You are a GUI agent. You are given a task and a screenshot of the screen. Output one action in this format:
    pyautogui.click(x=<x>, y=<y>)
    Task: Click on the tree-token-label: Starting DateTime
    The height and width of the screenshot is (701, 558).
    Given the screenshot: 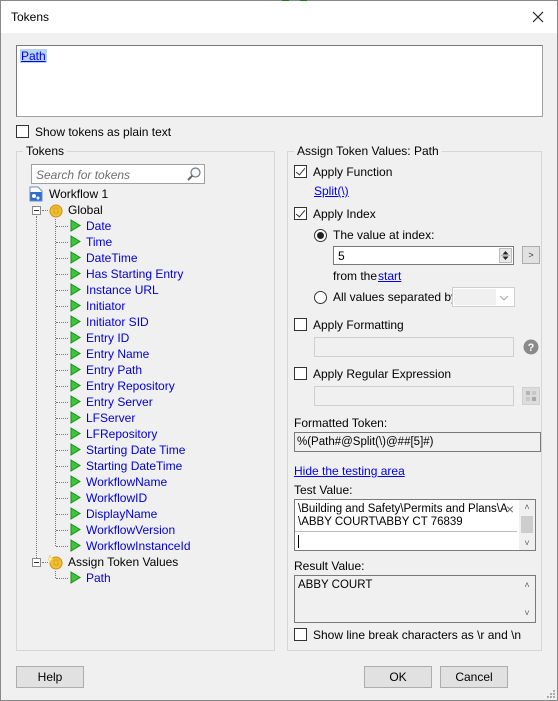 What is the action you would take?
    pyautogui.click(x=134, y=466)
    